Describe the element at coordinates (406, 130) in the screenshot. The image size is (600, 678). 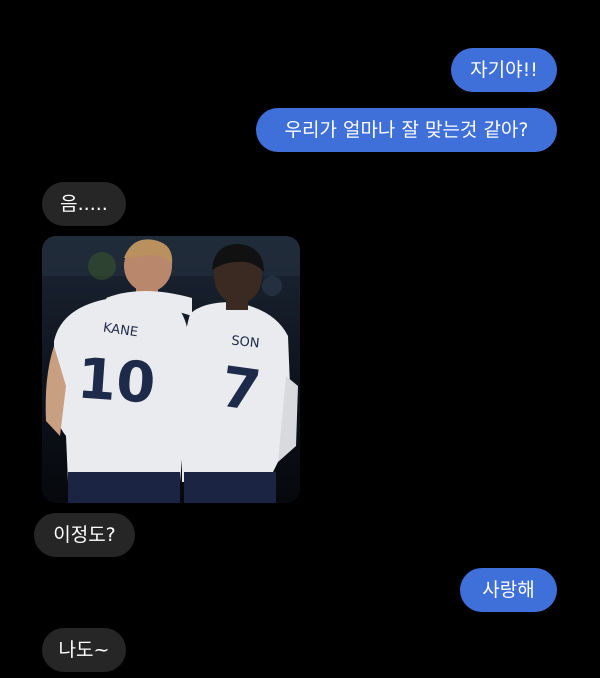
I see `message-bubble-outgoing: 우리가 얼마나 잘 맞는것 같아?` at that location.